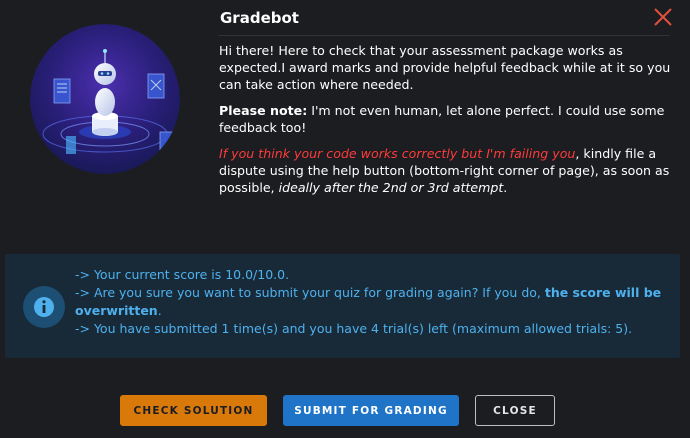 Image resolution: width=690 pixels, height=438 pixels. Describe the element at coordinates (159, 310) in the screenshot. I see `confirm-end: .` at that location.